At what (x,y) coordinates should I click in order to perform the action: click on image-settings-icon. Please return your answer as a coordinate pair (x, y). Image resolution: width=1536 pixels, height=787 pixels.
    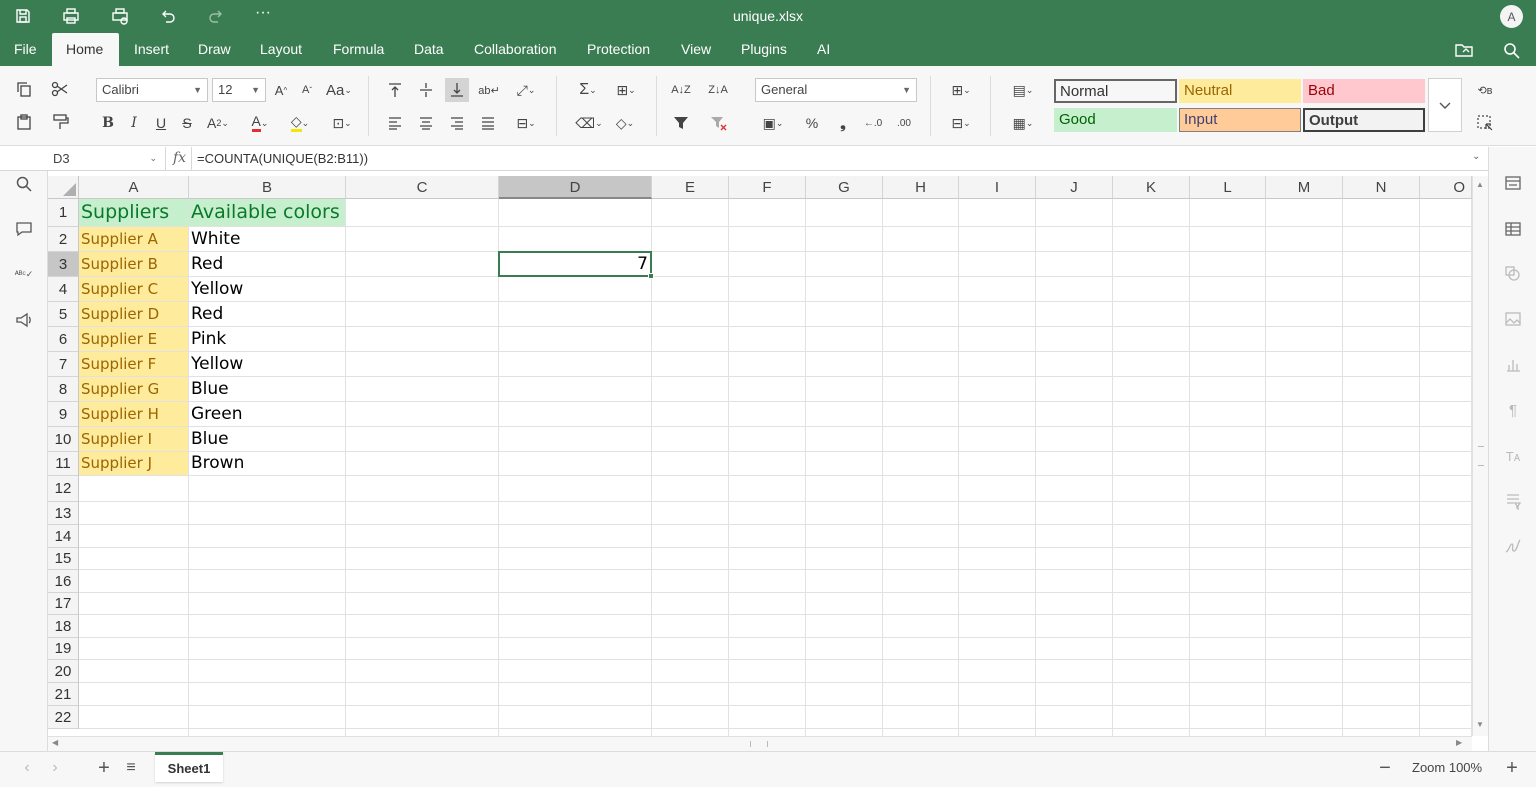
    Looking at the image, I should click on (1513, 319).